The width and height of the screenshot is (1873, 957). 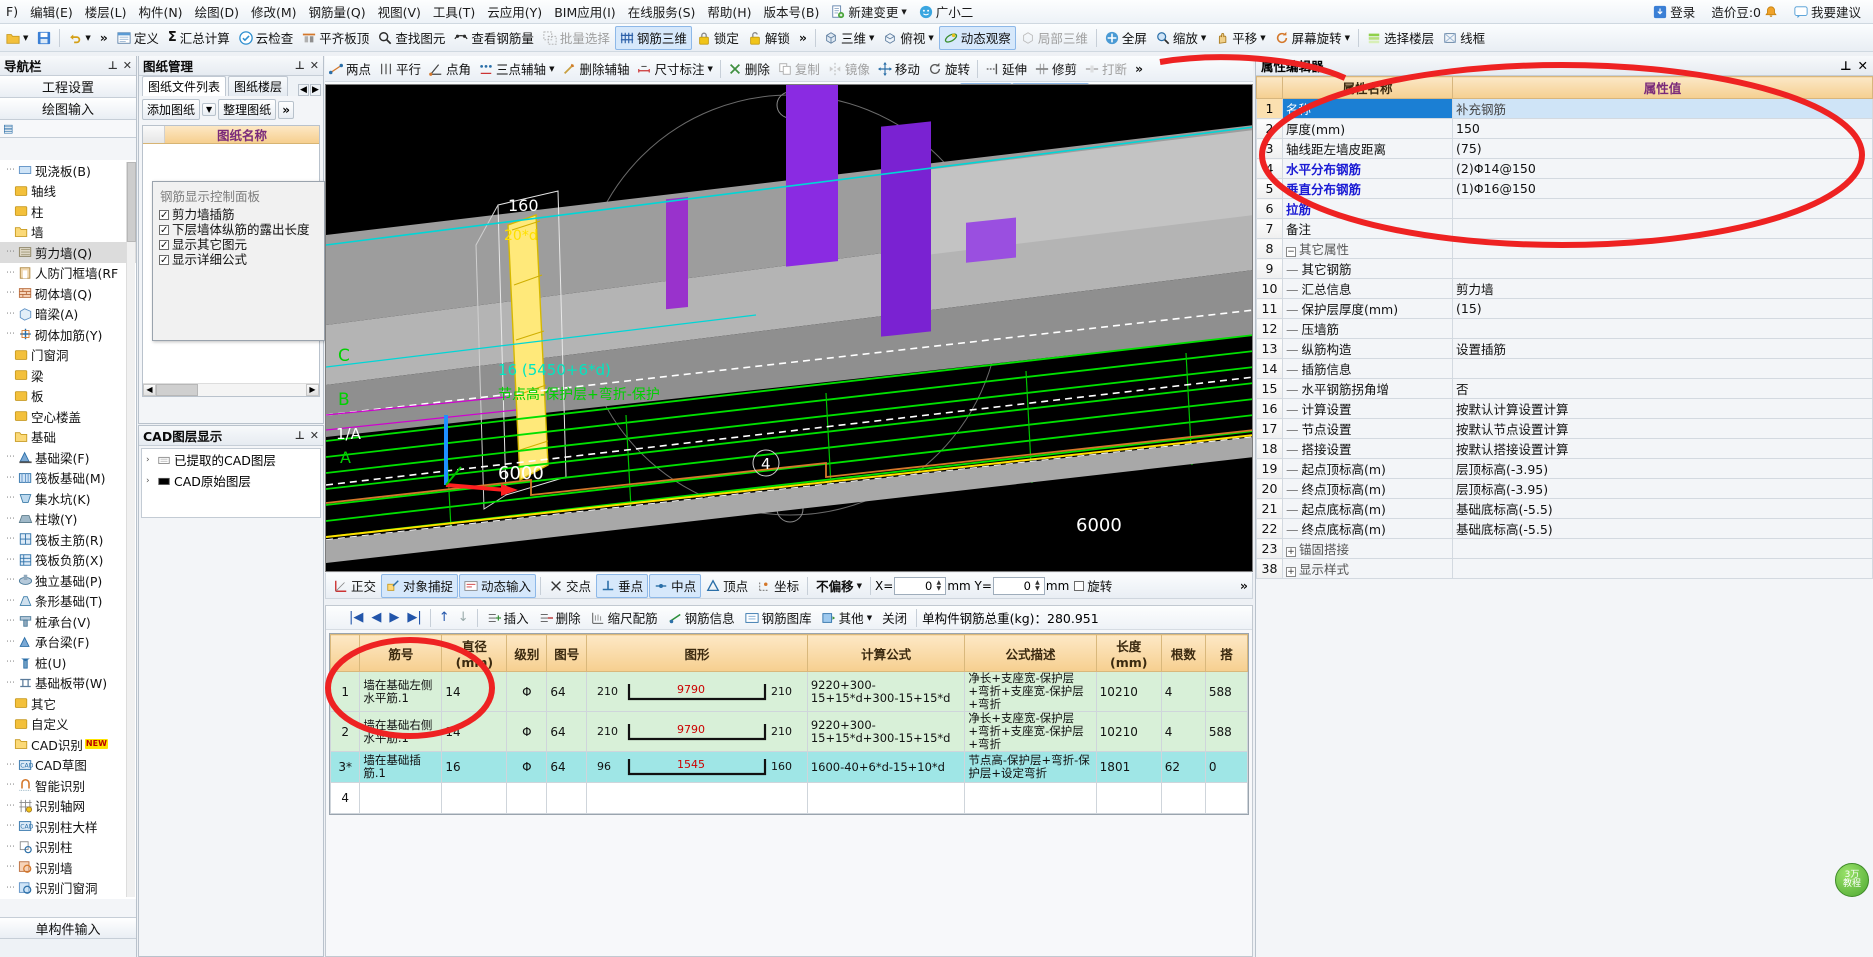 What do you see at coordinates (106, 11) in the screenshot?
I see `menu-item-floor: 楼层(L)` at bounding box center [106, 11].